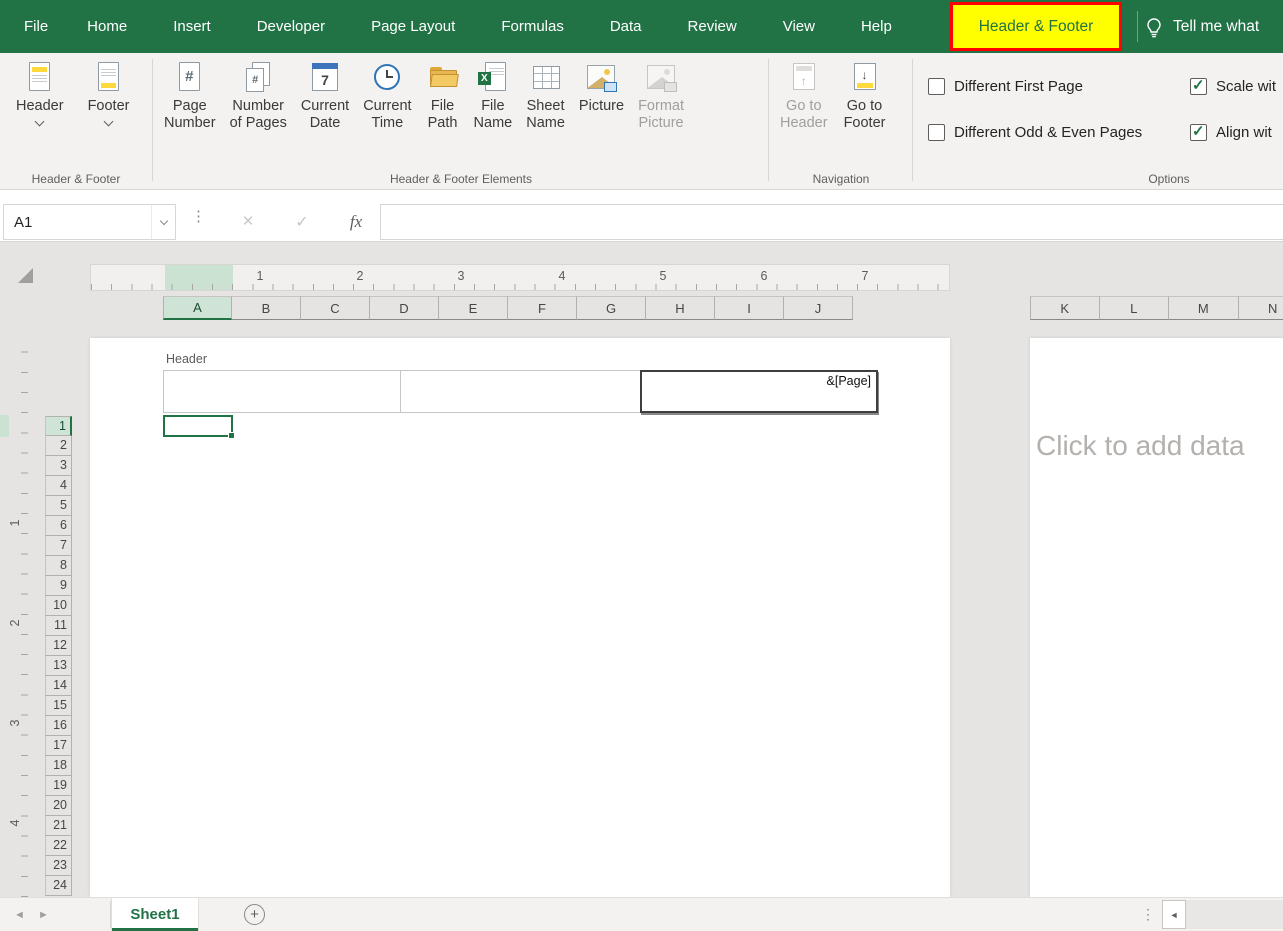 The image size is (1283, 931). I want to click on horizontal-scrollbar, so click(1234, 914).